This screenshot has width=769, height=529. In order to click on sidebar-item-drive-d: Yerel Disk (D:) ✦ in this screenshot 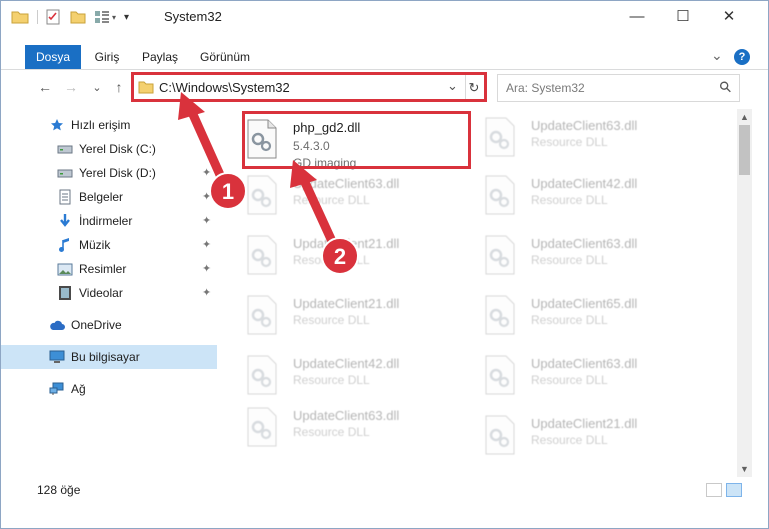, I will do `click(109, 173)`.